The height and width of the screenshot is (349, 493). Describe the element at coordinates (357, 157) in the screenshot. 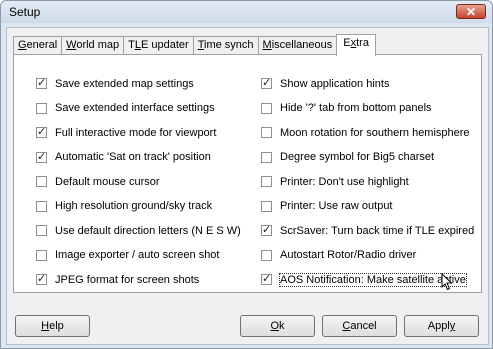

I see `option-label: Degree symbol for Big5 charset` at that location.